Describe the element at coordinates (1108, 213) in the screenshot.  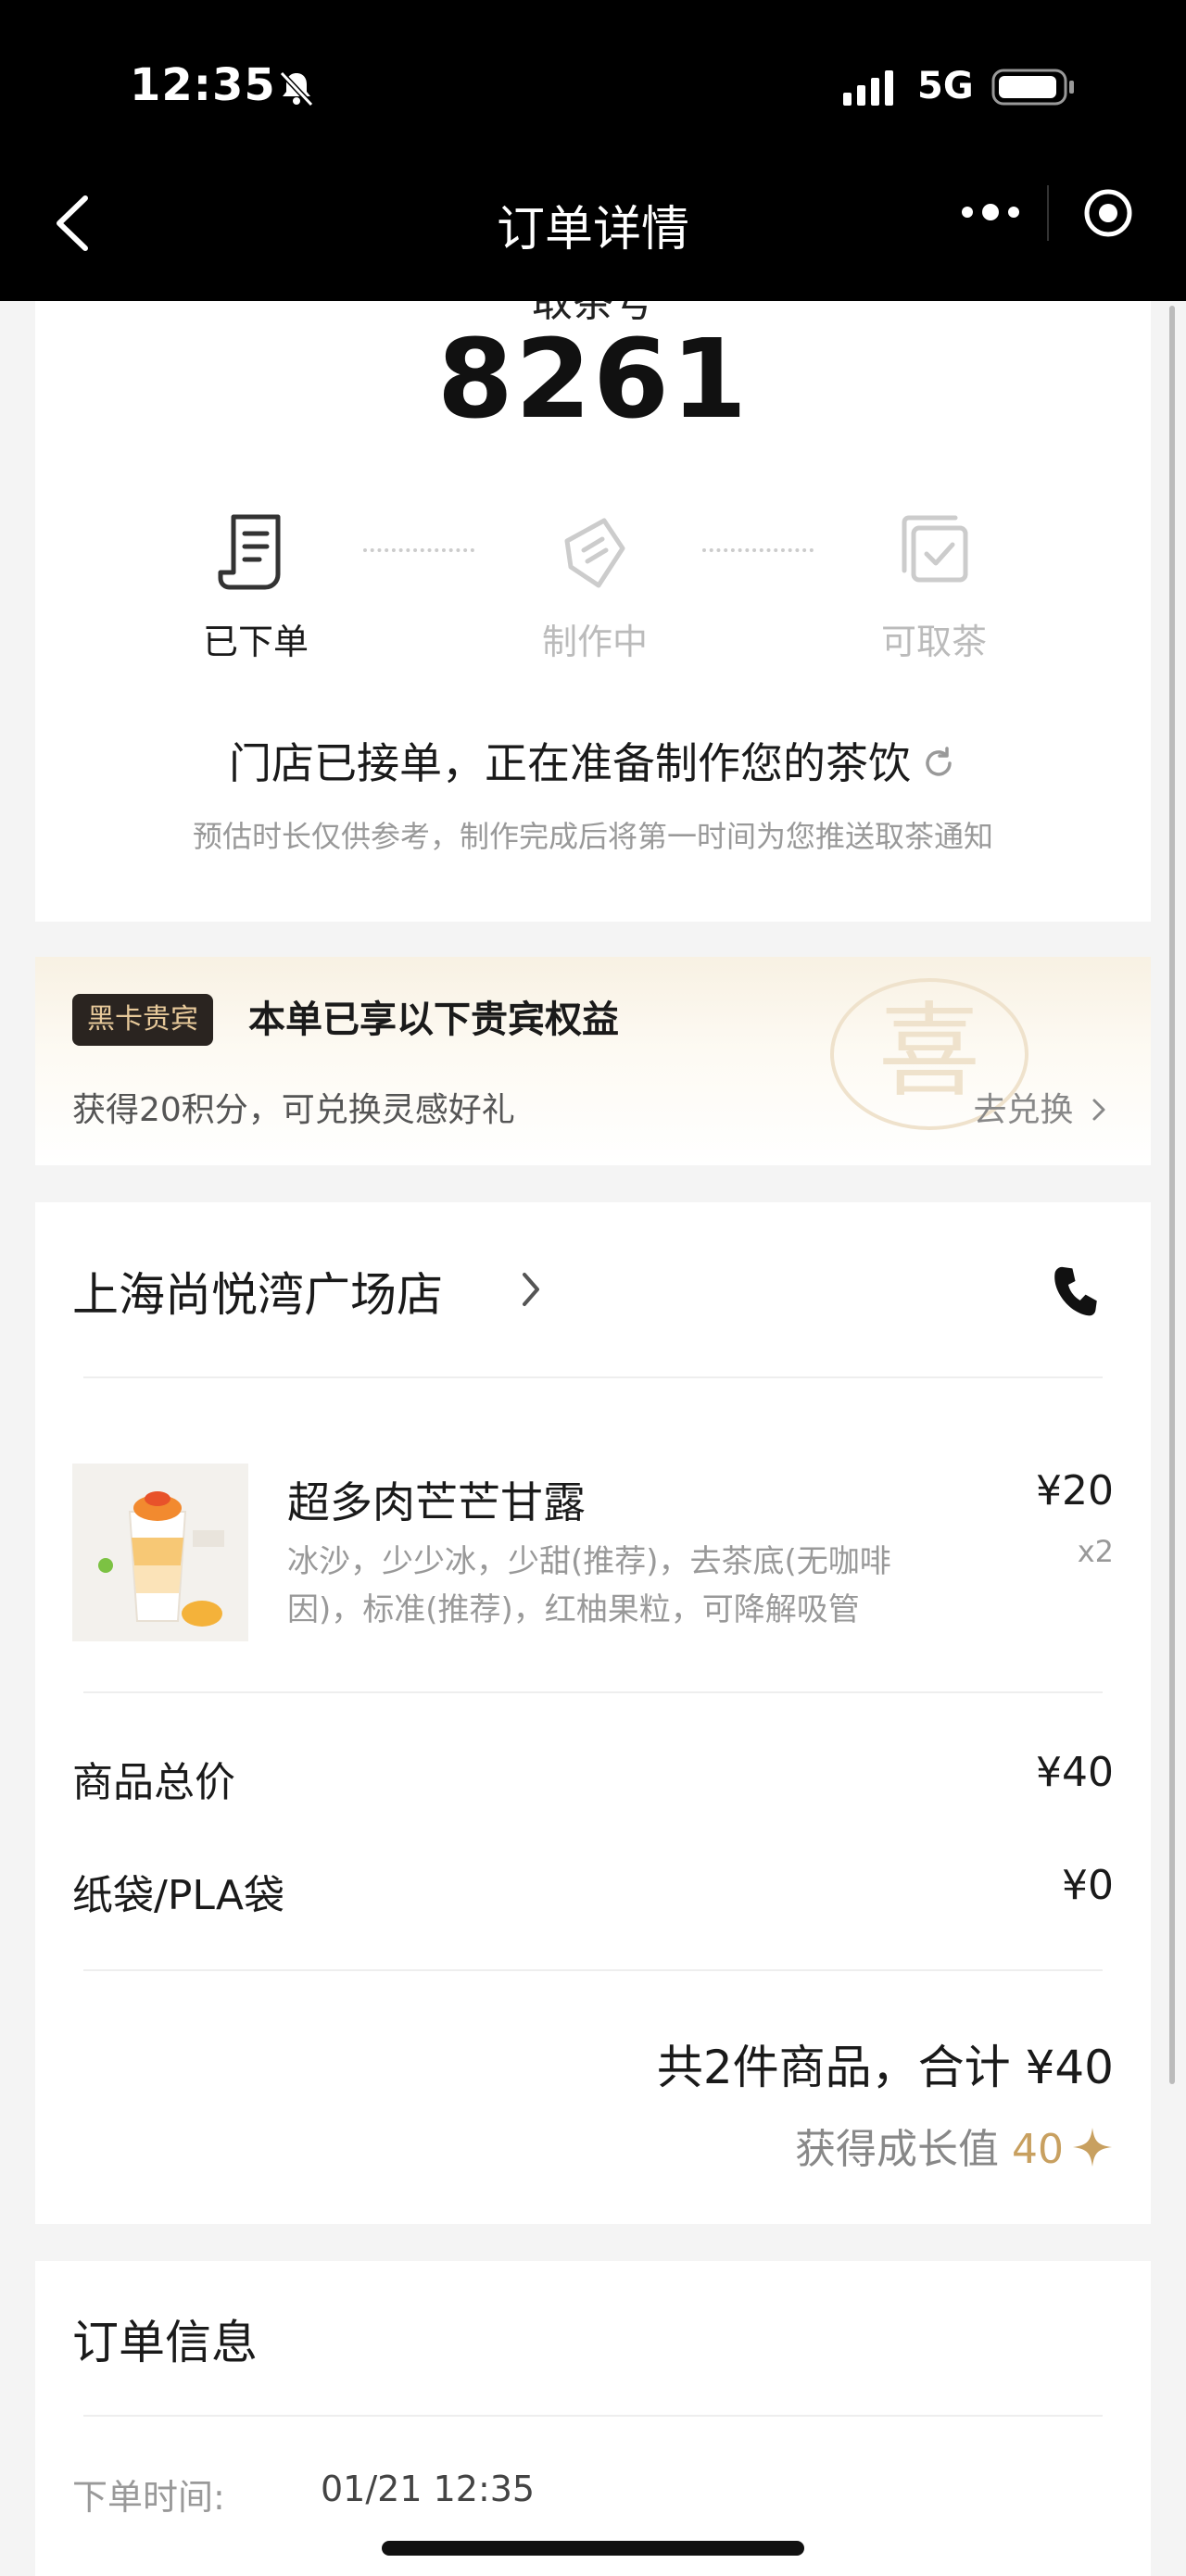
I see `close-miniprogram-icon` at that location.